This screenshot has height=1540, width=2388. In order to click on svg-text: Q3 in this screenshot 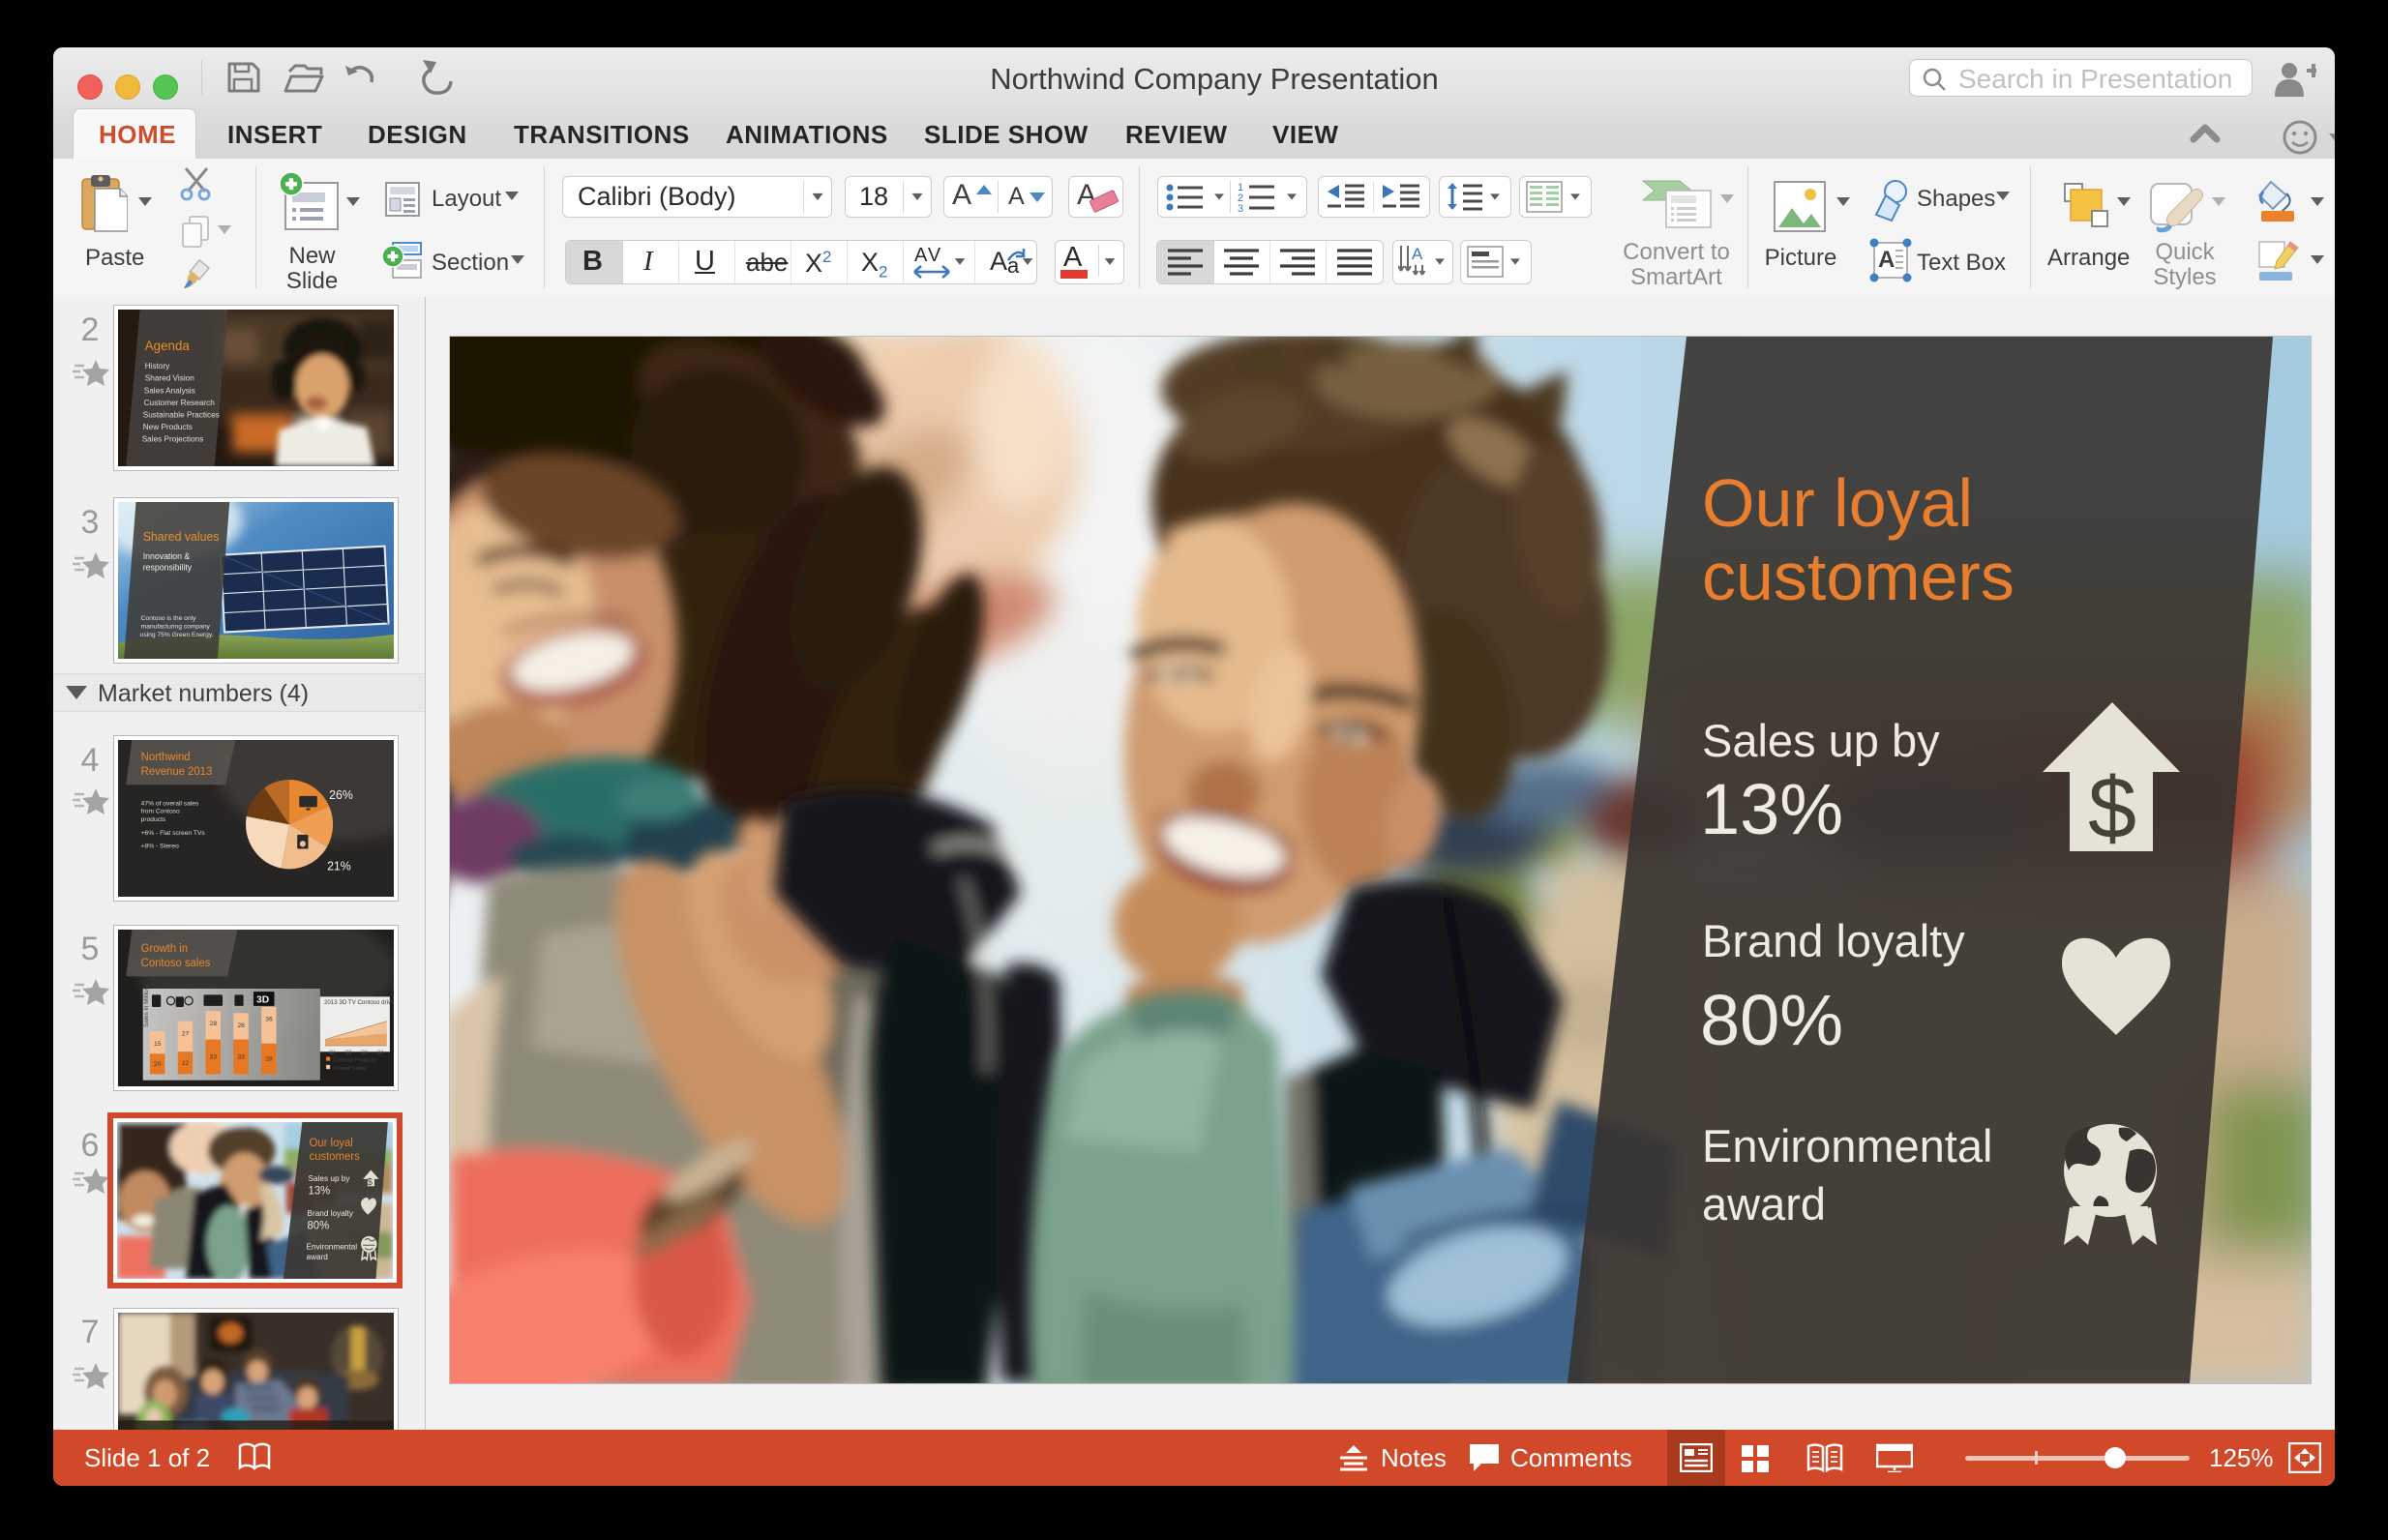, I will do `click(364, 1052)`.